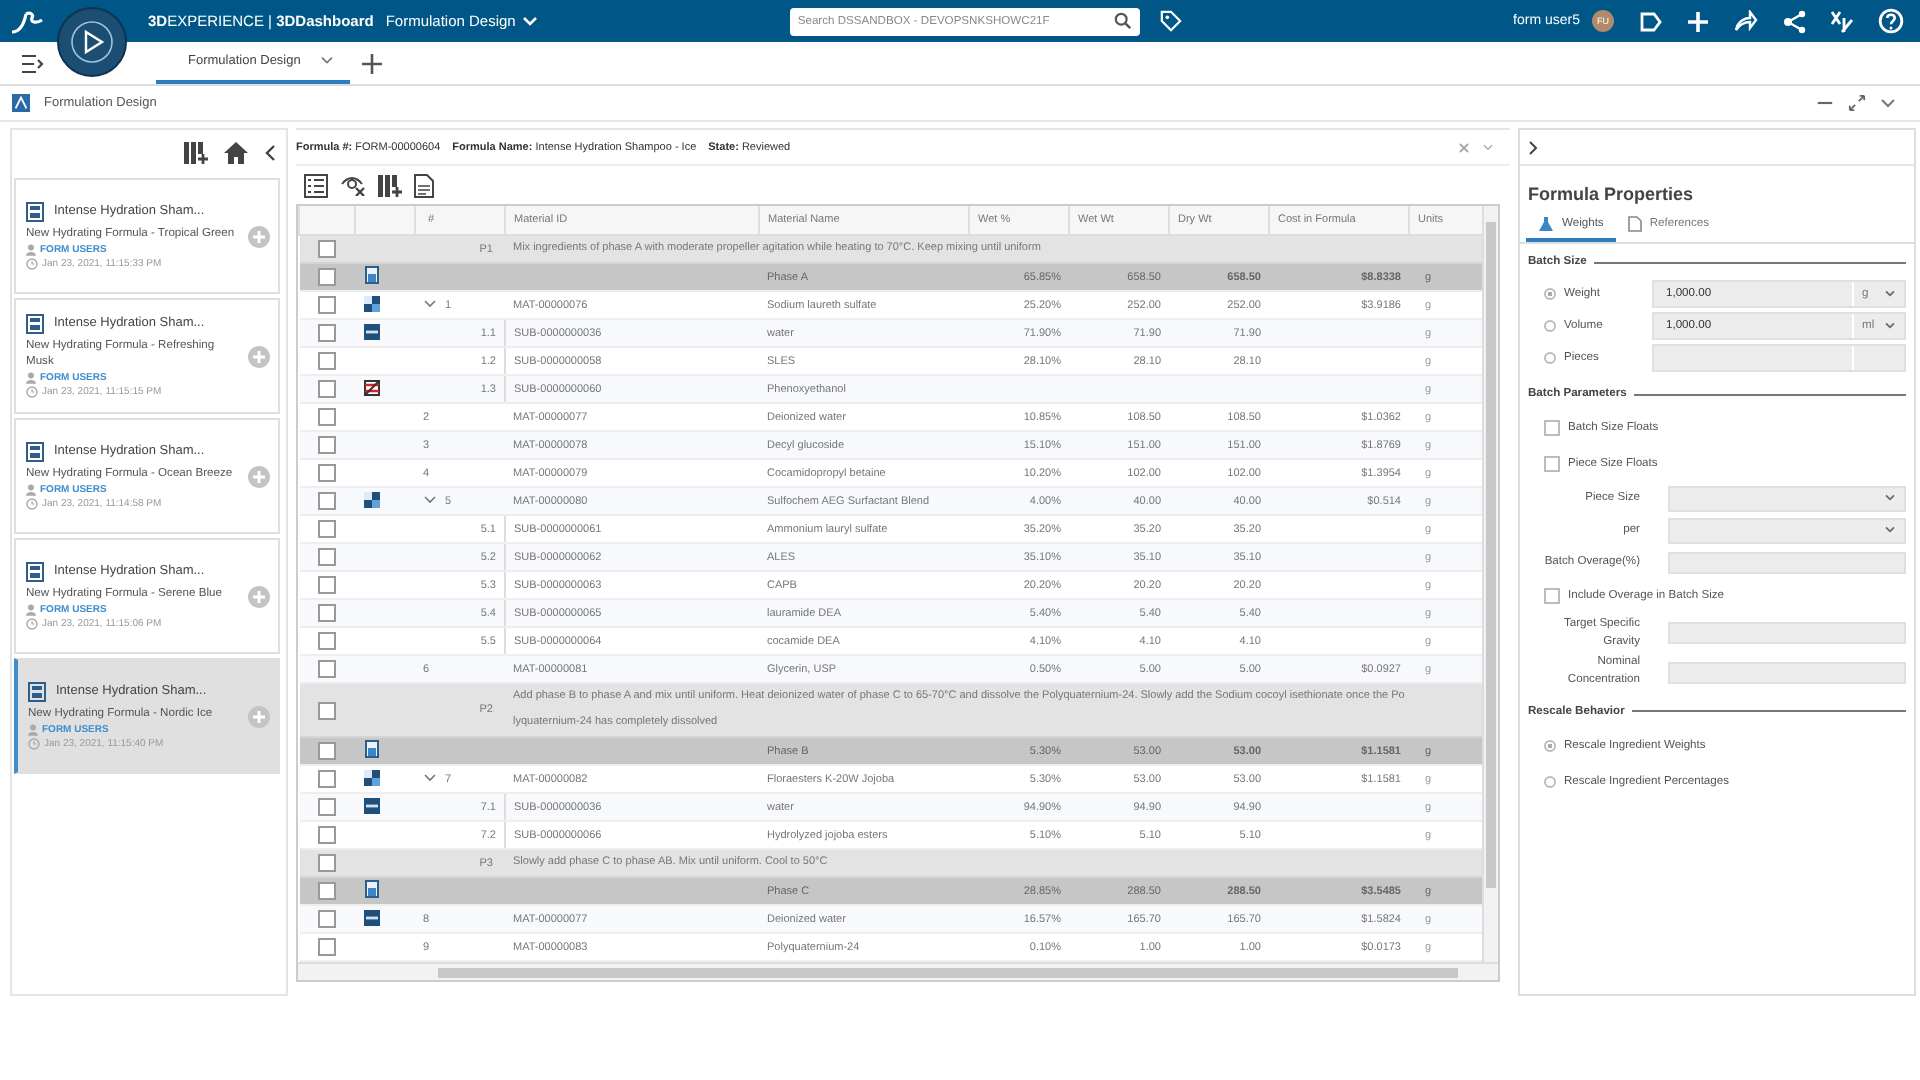 The height and width of the screenshot is (1080, 1920). I want to click on app-icon, so click(21, 103).